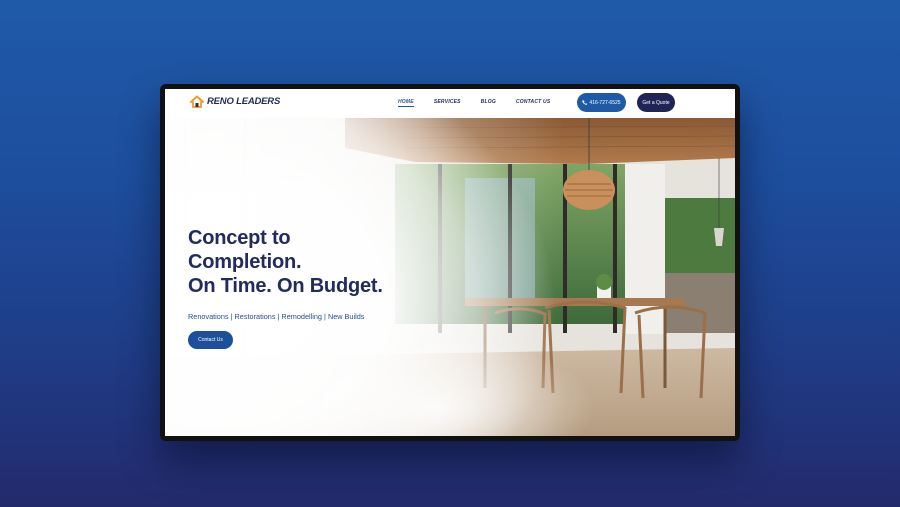  I want to click on get-quote-button: Get a Quote, so click(656, 102).